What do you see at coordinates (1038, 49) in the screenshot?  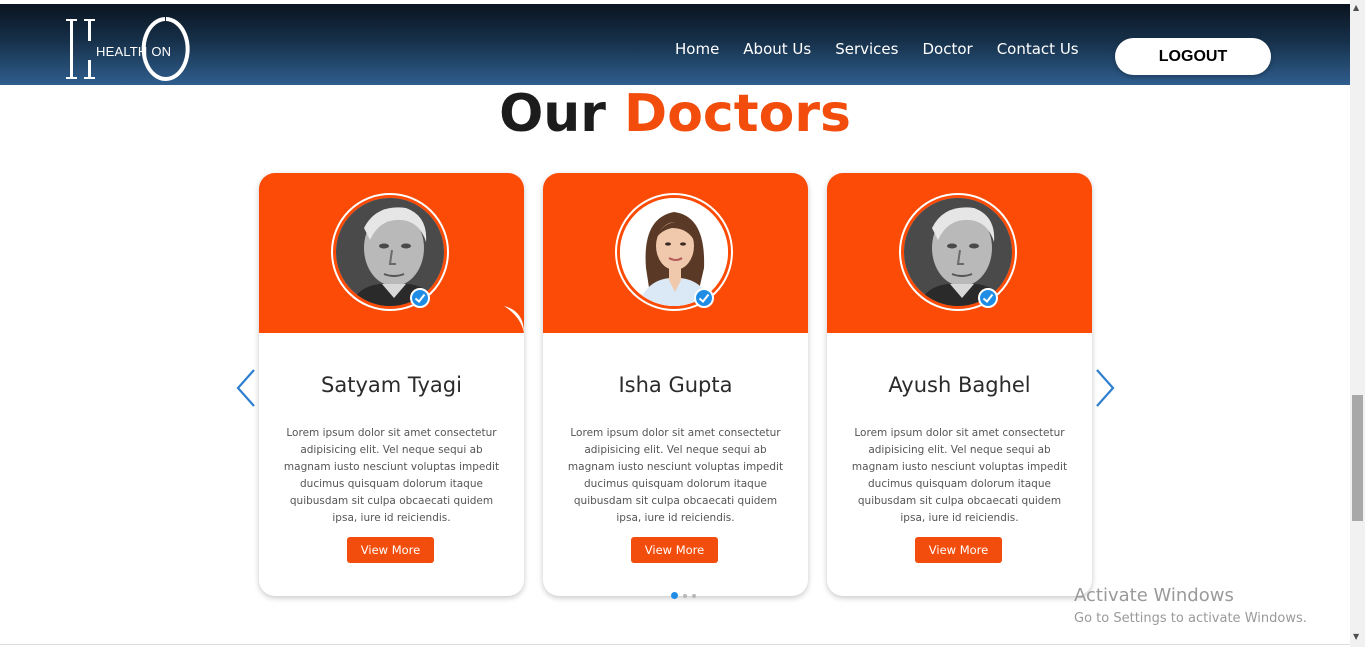 I see `nav-contact-us: Contact Us` at bounding box center [1038, 49].